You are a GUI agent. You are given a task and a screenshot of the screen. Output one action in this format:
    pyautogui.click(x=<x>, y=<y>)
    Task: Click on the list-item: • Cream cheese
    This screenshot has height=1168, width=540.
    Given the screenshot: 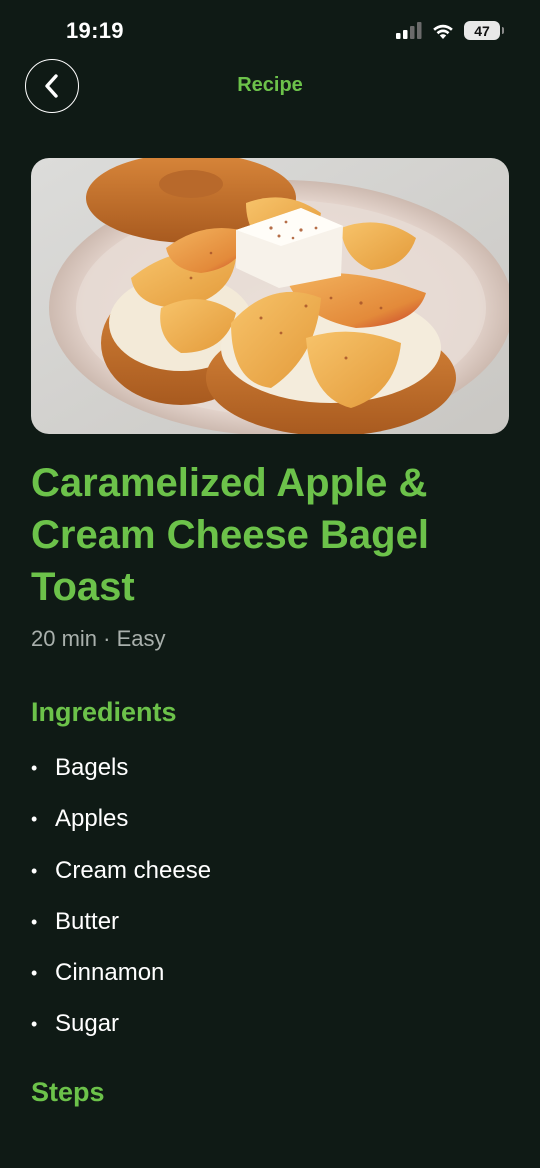 What is the action you would take?
    pyautogui.click(x=121, y=878)
    